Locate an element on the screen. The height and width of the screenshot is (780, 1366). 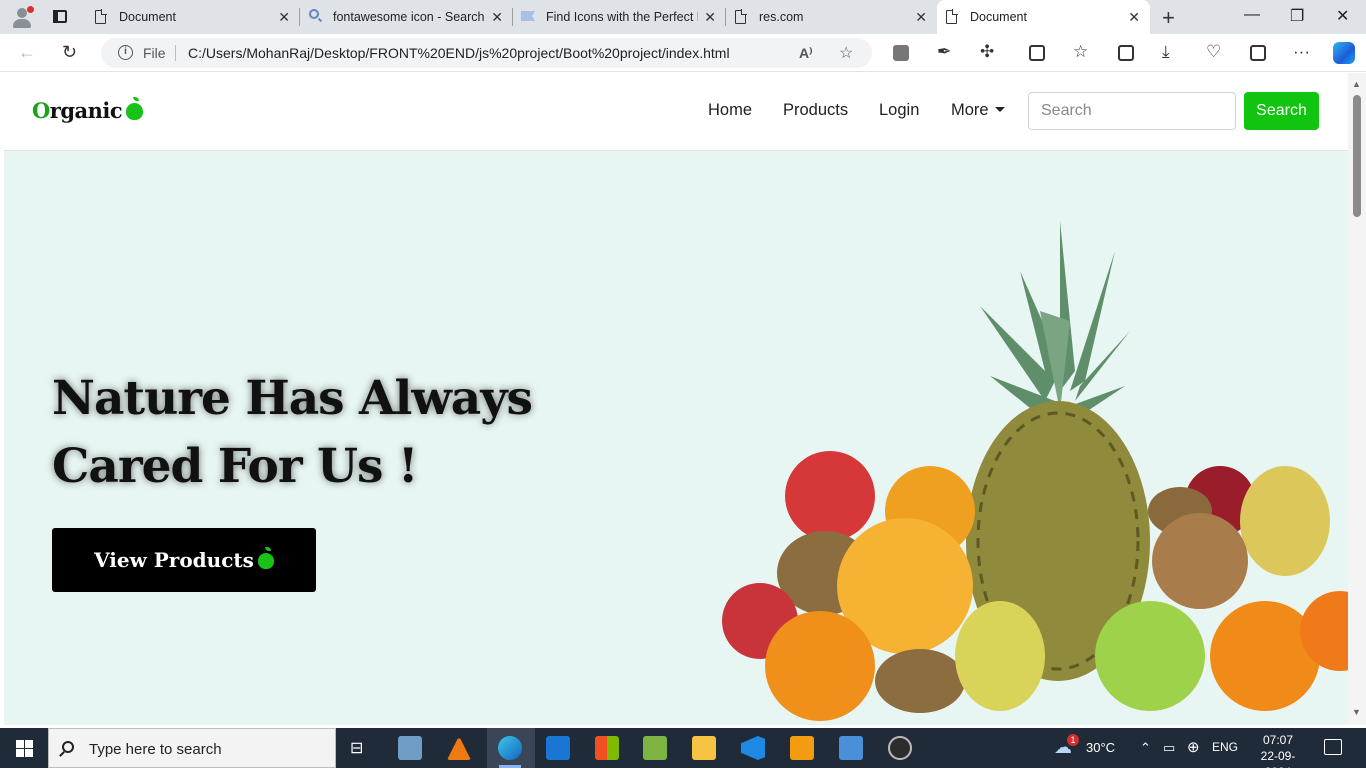
scroll-thumb is located at coordinates (1357, 156).